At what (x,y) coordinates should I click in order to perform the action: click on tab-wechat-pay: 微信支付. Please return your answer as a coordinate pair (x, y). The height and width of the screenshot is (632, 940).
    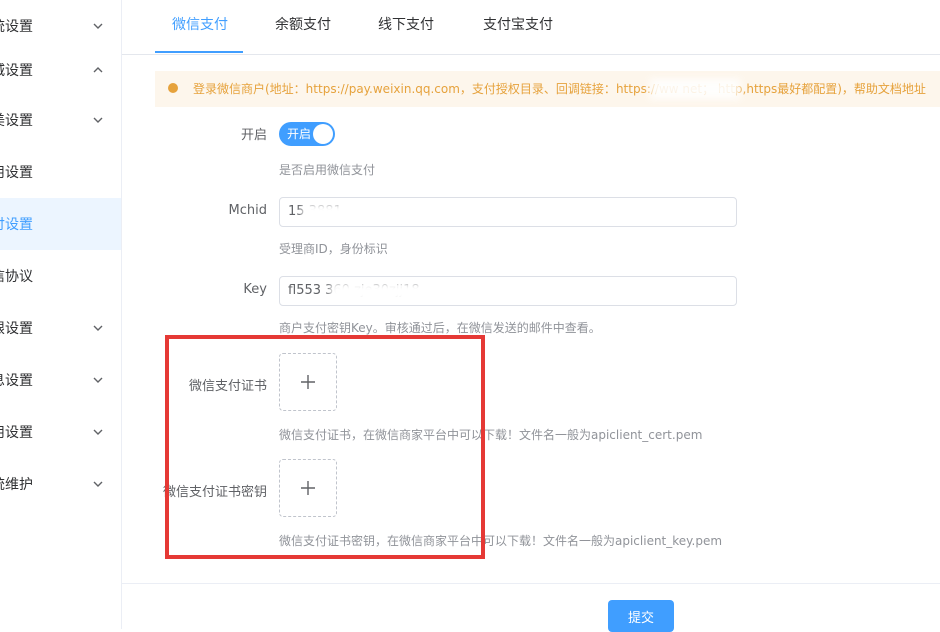
    Looking at the image, I should click on (200, 27).